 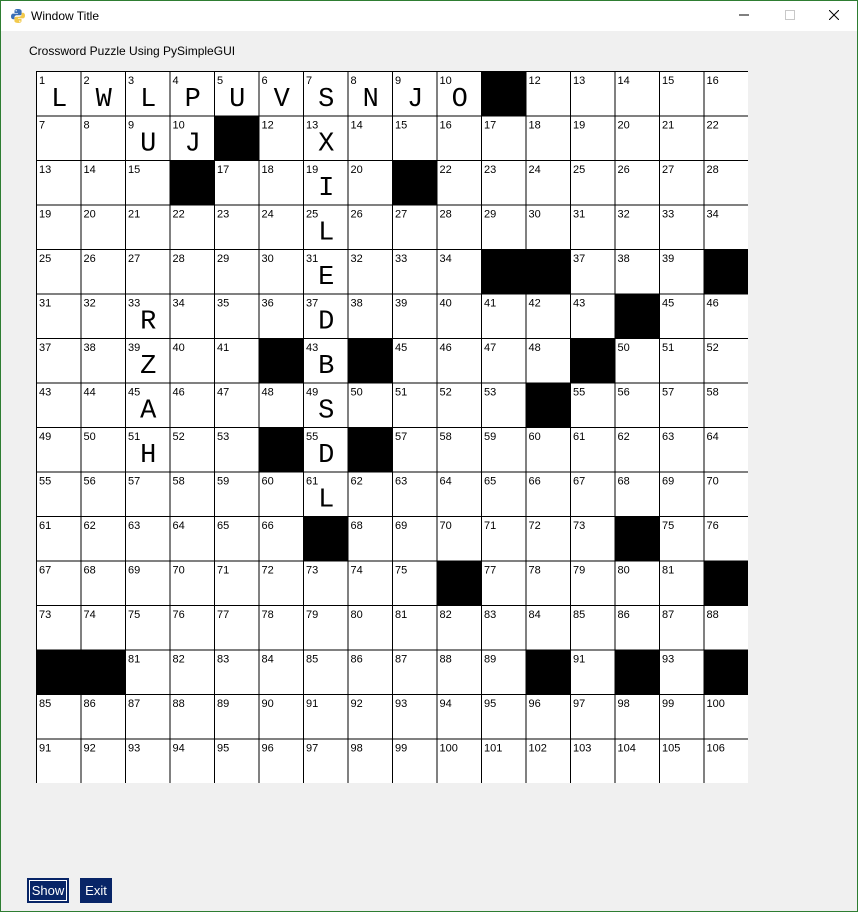 I want to click on cell-number: 94, so click(x=446, y=704).